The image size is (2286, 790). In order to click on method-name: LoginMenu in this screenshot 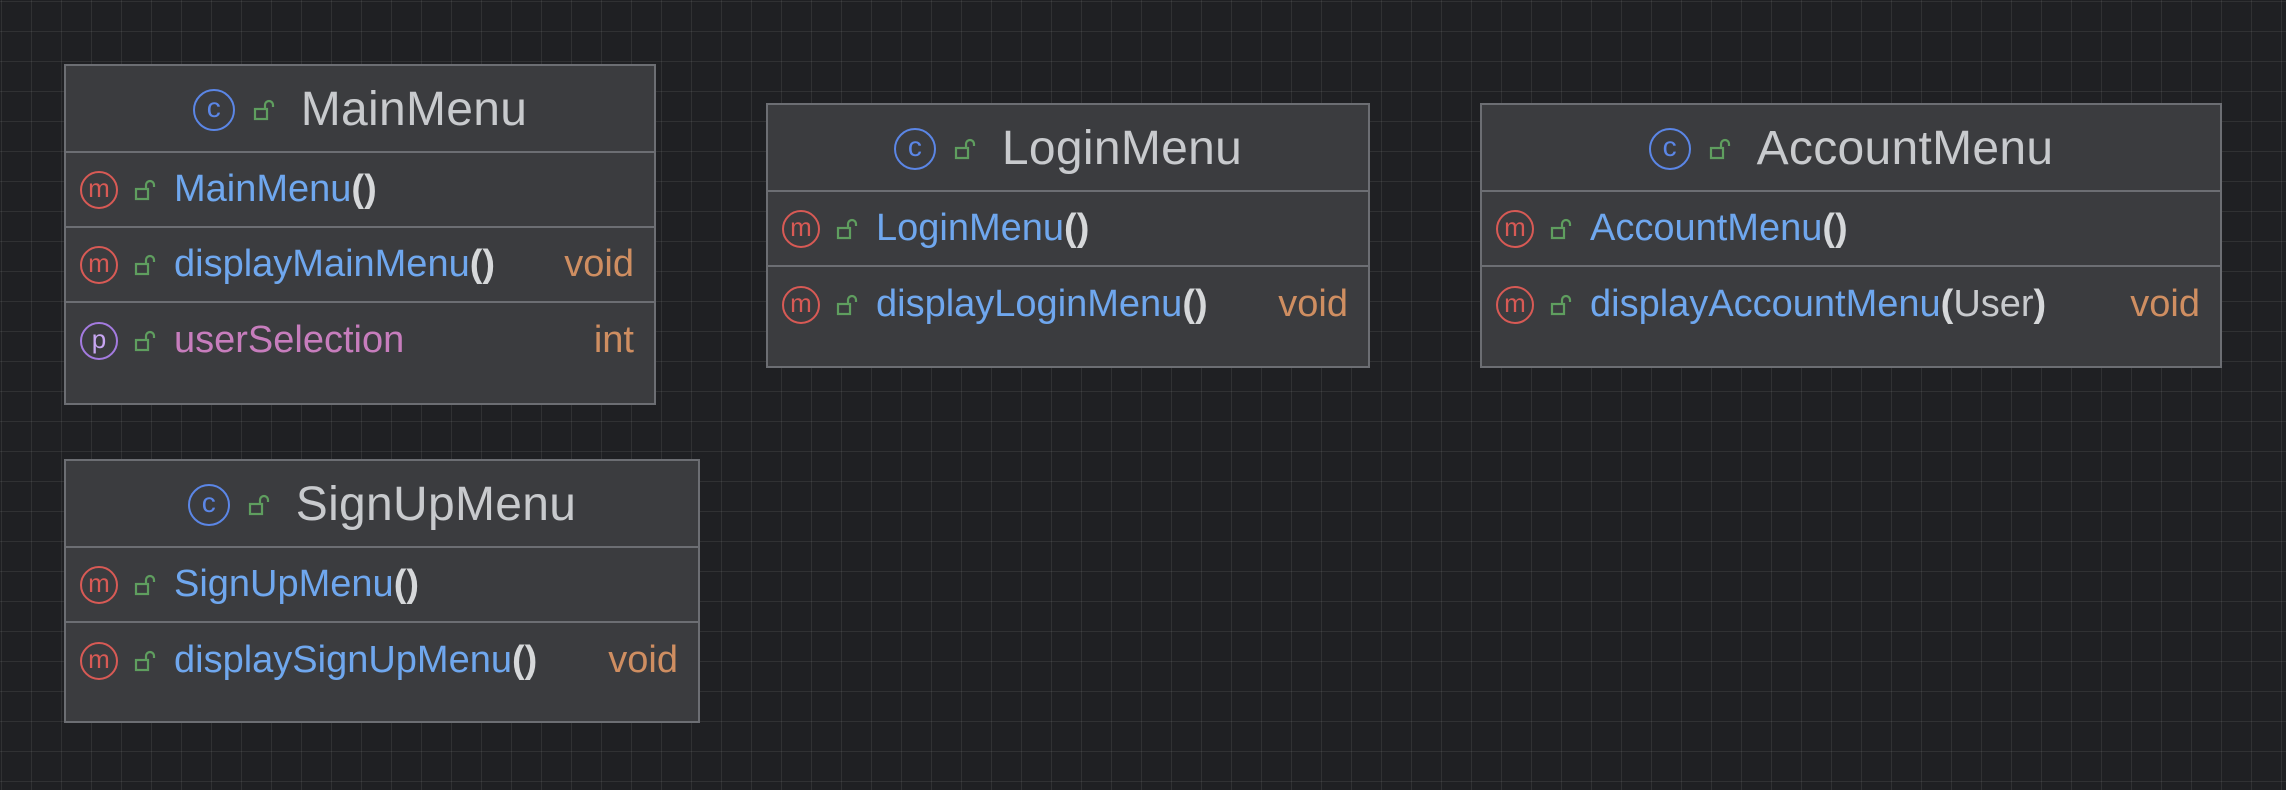, I will do `click(970, 228)`.